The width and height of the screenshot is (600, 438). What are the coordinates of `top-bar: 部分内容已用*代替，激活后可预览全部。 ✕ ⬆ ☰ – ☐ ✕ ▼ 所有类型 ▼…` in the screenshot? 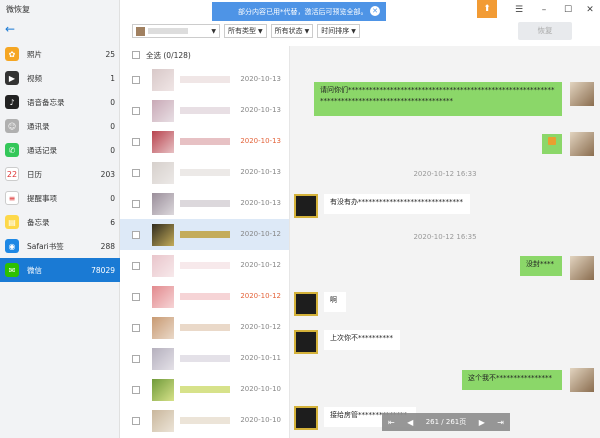 It's located at (360, 23).